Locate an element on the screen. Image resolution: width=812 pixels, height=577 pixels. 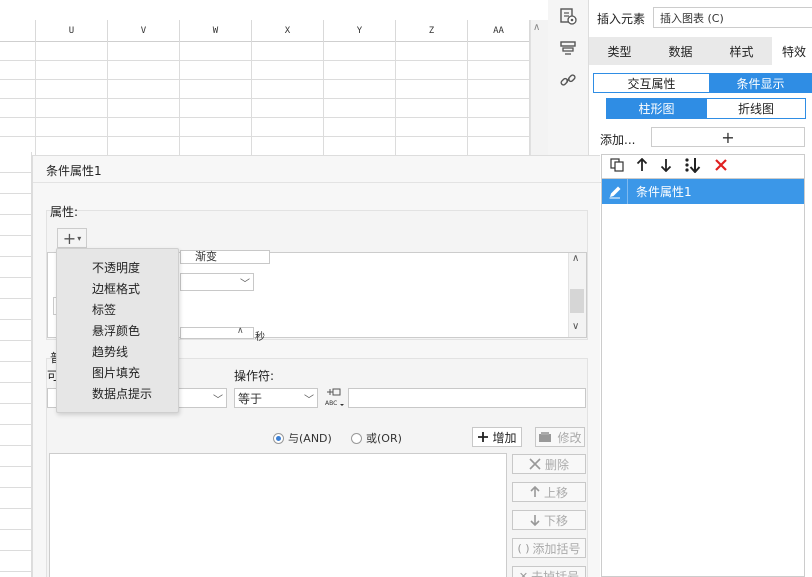
modify-icon is located at coordinates (545, 437).